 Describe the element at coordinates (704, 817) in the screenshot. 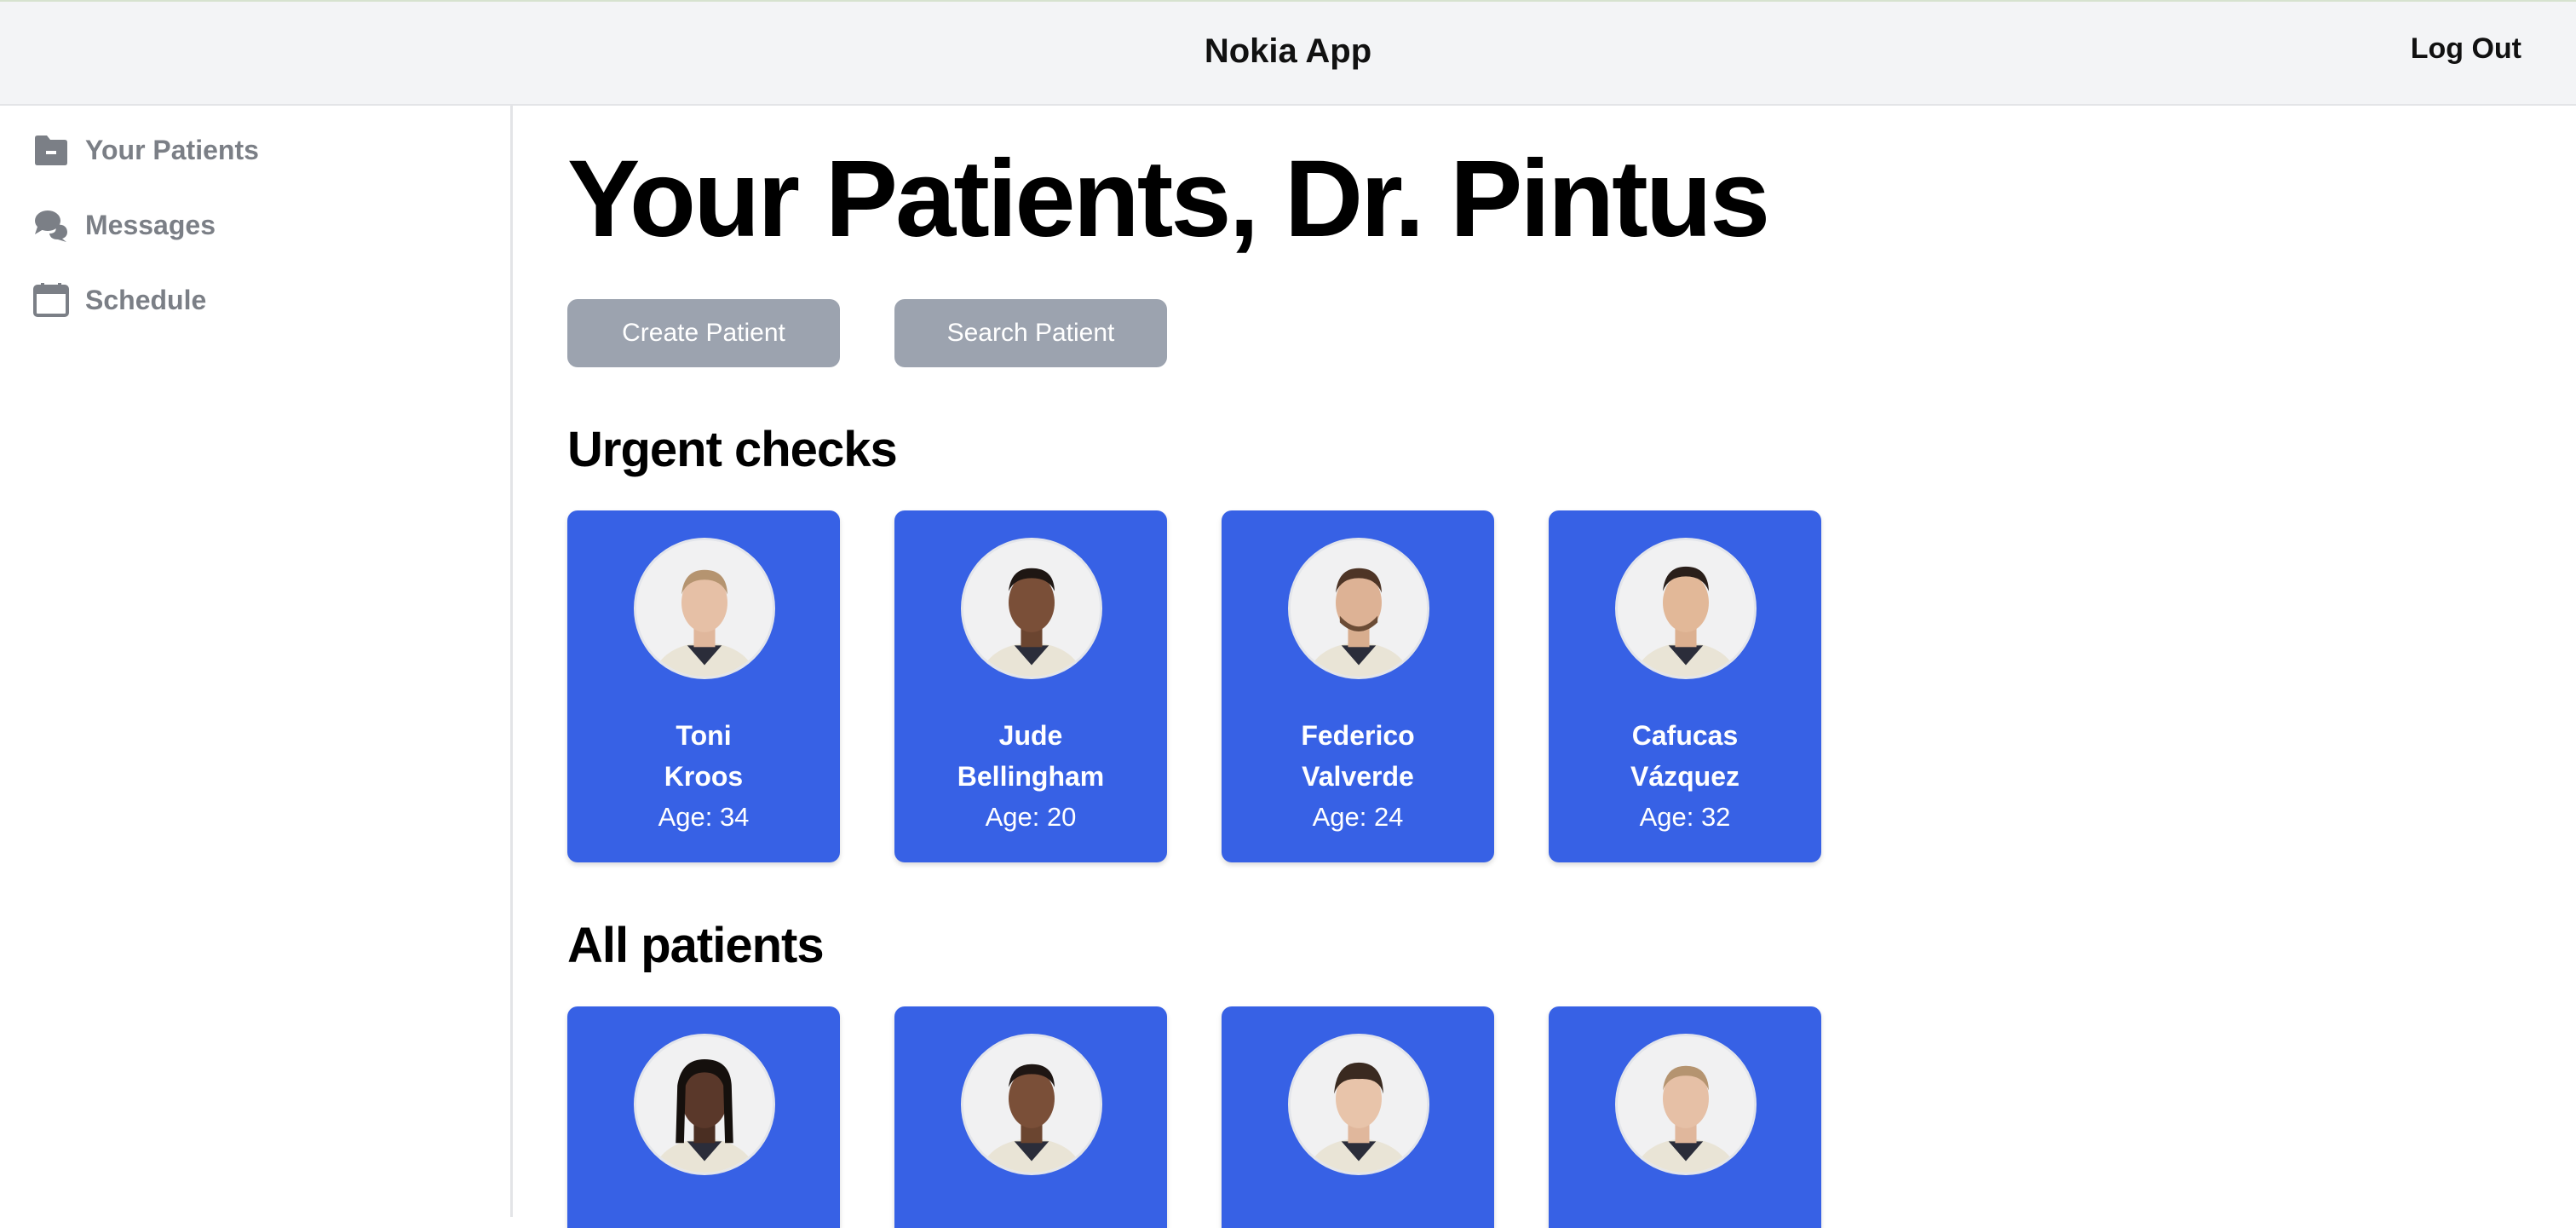

I see `patient-age: Age: 34` at that location.